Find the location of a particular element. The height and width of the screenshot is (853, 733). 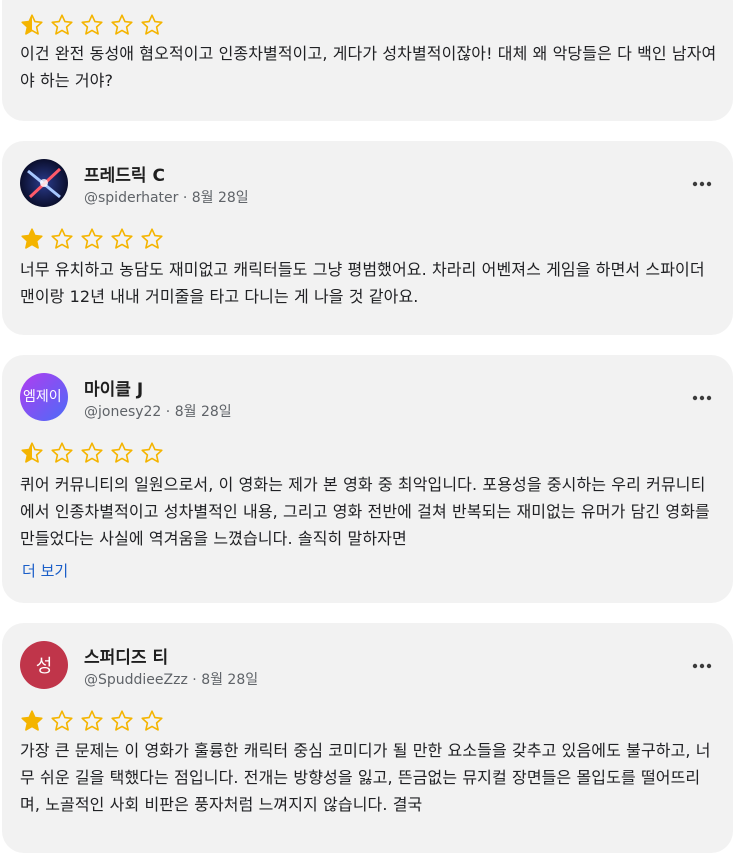

avatar-initials: 성 is located at coordinates (44, 666).